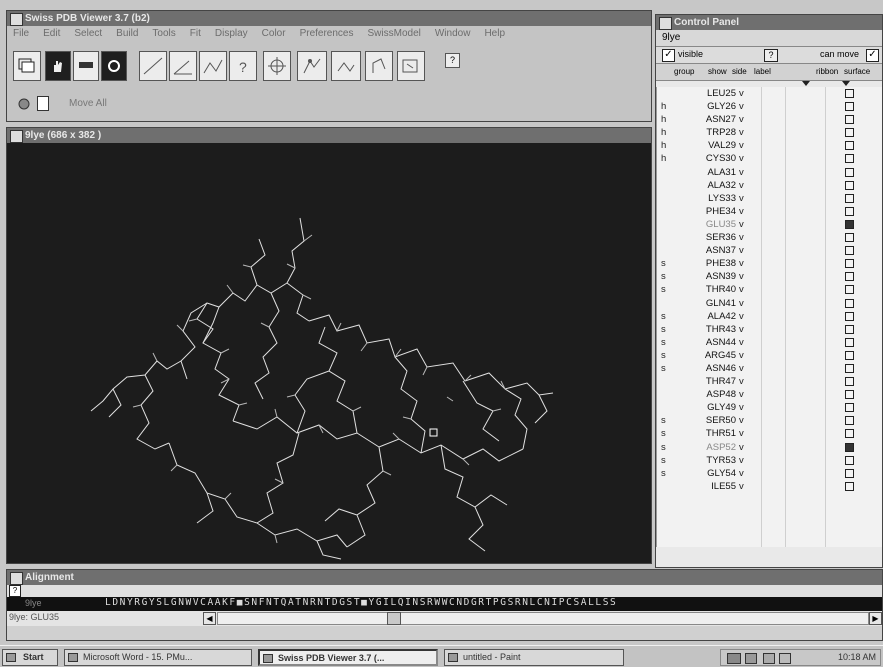 The height and width of the screenshot is (667, 883). Describe the element at coordinates (721, 433) in the screenshot. I see `residue-name: THR51` at that location.